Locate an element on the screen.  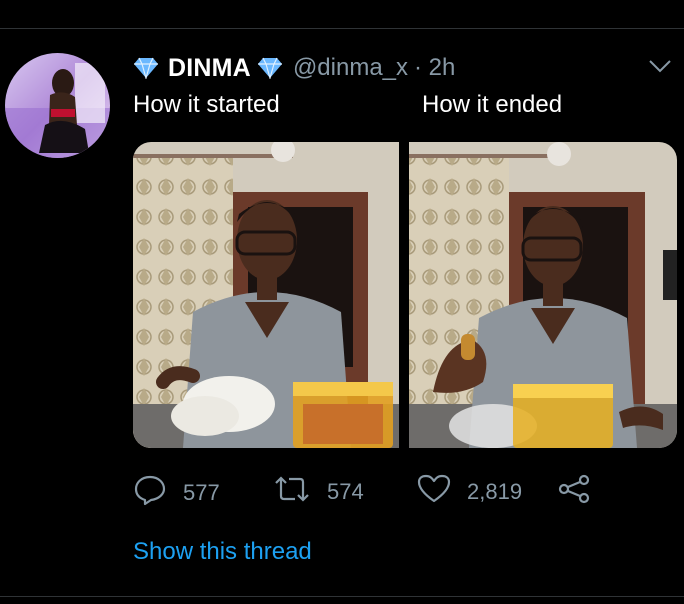
share-icon is located at coordinates (574, 491).